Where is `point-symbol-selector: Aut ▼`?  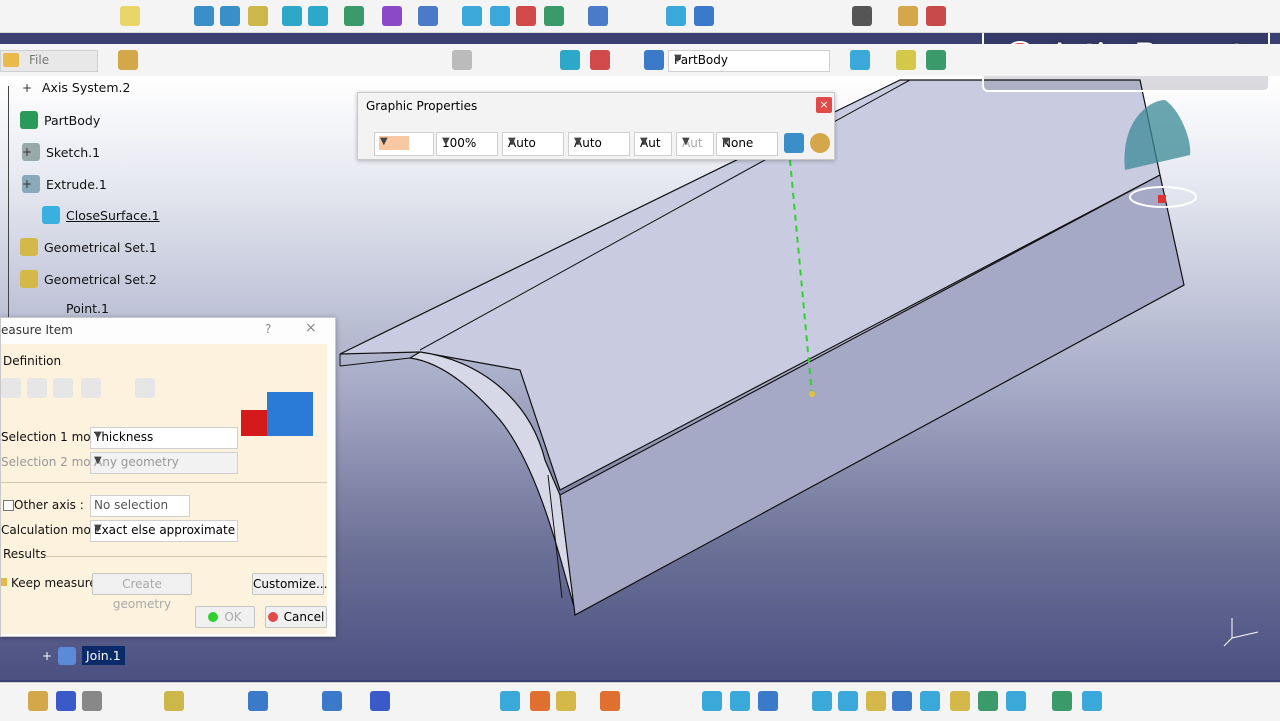 point-symbol-selector: Aut ▼ is located at coordinates (653, 144).